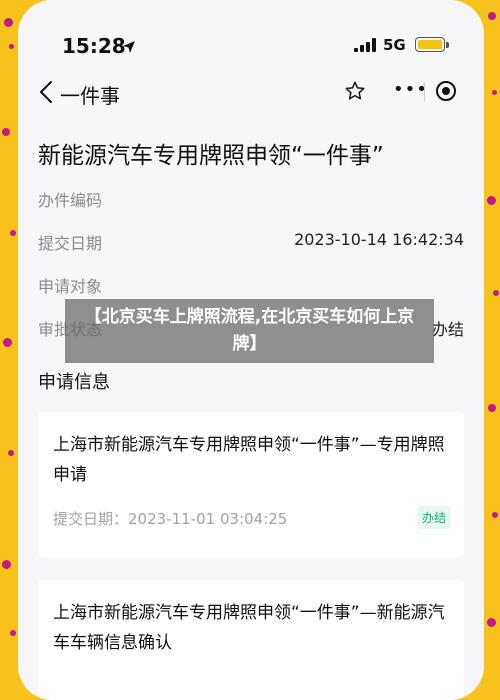 The image size is (500, 700). I want to click on header-title: 一件事, so click(90, 96).